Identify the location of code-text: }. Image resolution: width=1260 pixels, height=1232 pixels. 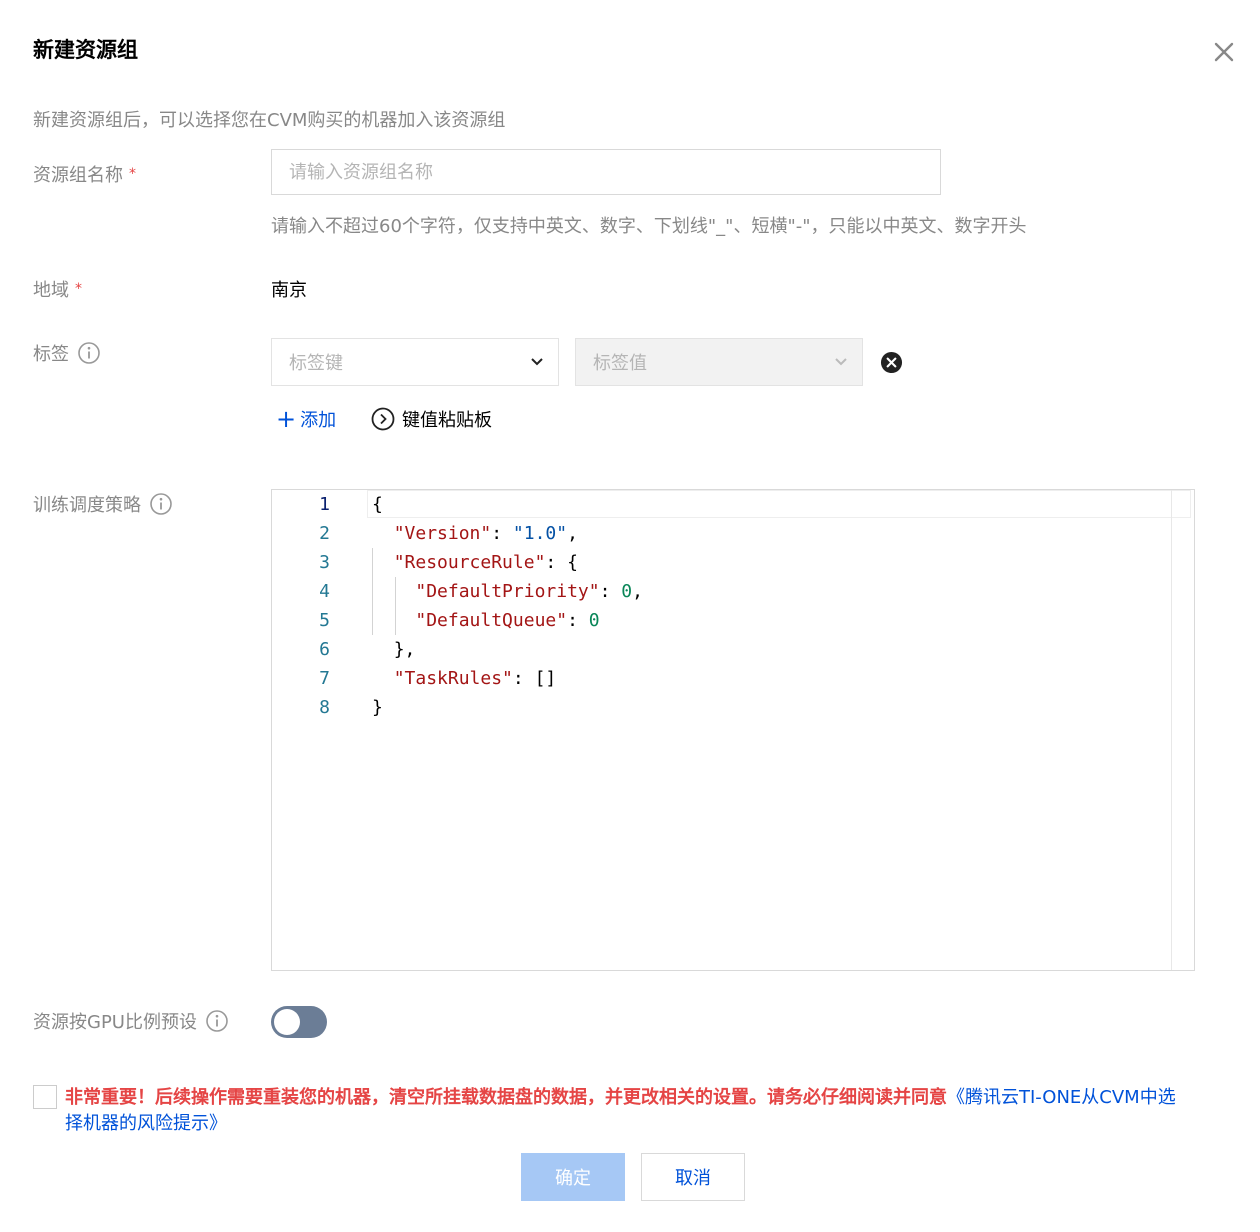
(377, 707).